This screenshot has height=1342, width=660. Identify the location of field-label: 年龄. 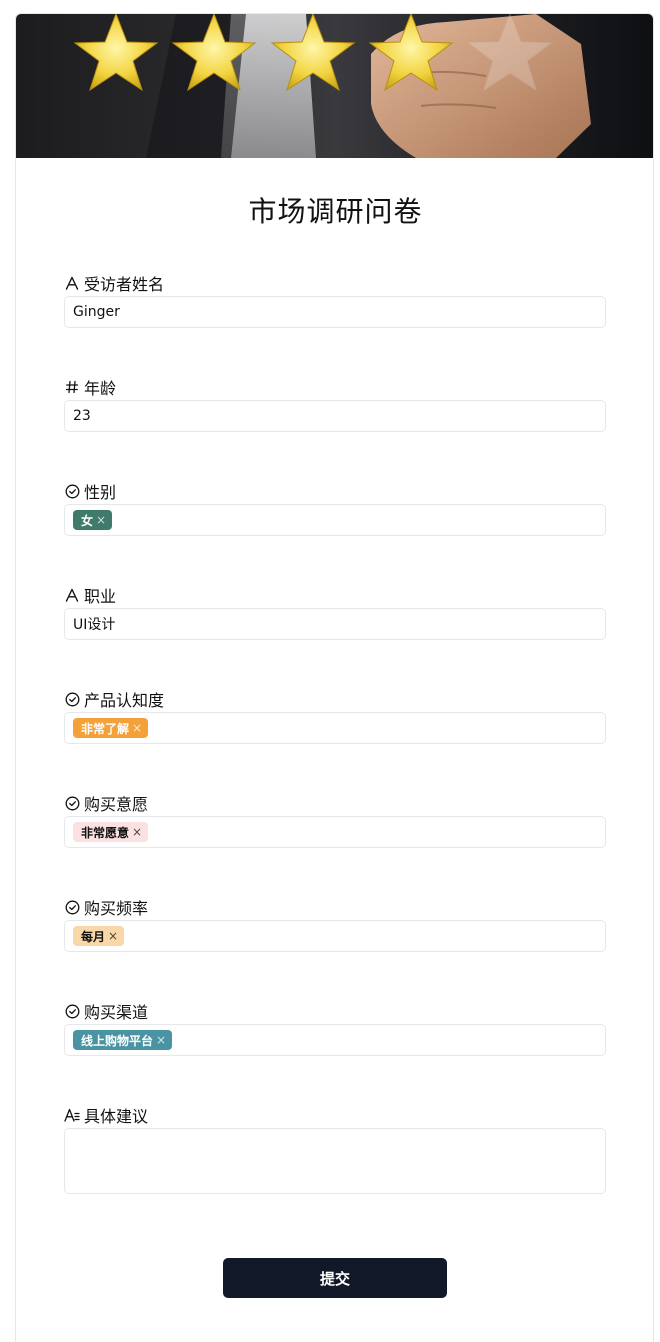
(100, 388).